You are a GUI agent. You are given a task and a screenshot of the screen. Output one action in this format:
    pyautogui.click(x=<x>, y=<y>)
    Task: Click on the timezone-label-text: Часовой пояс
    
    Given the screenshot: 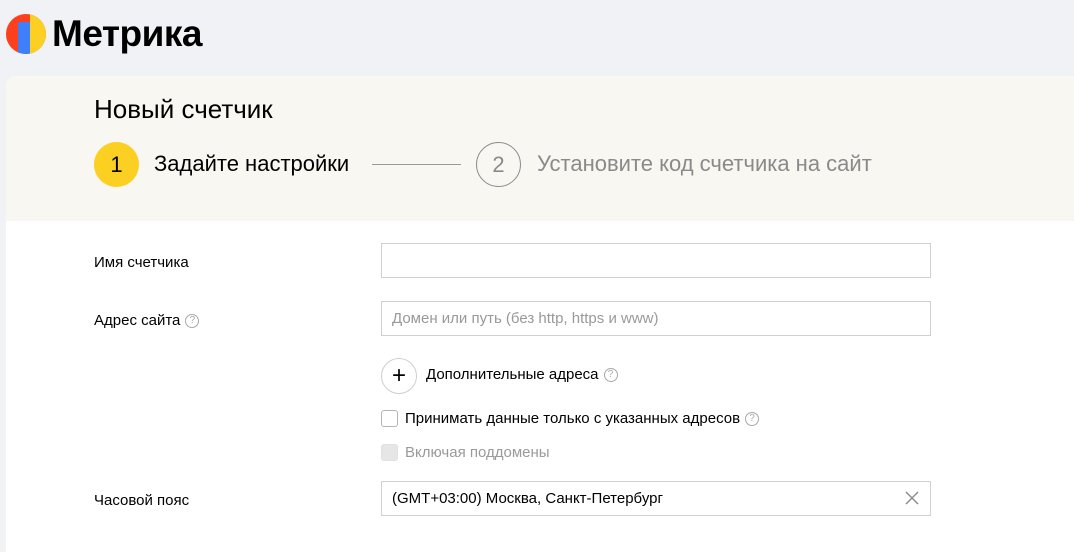 What is the action you would take?
    pyautogui.click(x=142, y=500)
    